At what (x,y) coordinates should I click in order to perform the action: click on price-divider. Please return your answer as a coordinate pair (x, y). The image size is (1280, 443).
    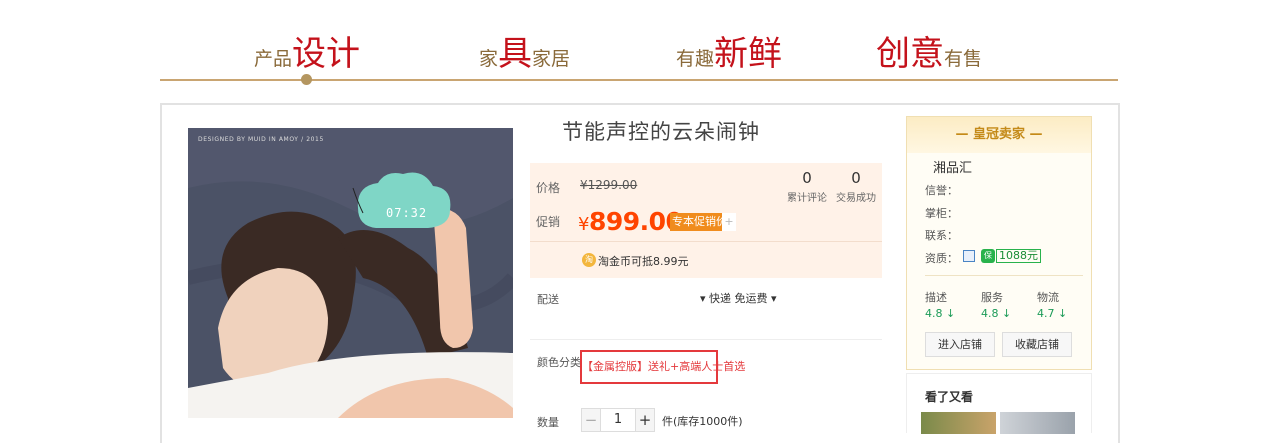
    Looking at the image, I should click on (706, 241).